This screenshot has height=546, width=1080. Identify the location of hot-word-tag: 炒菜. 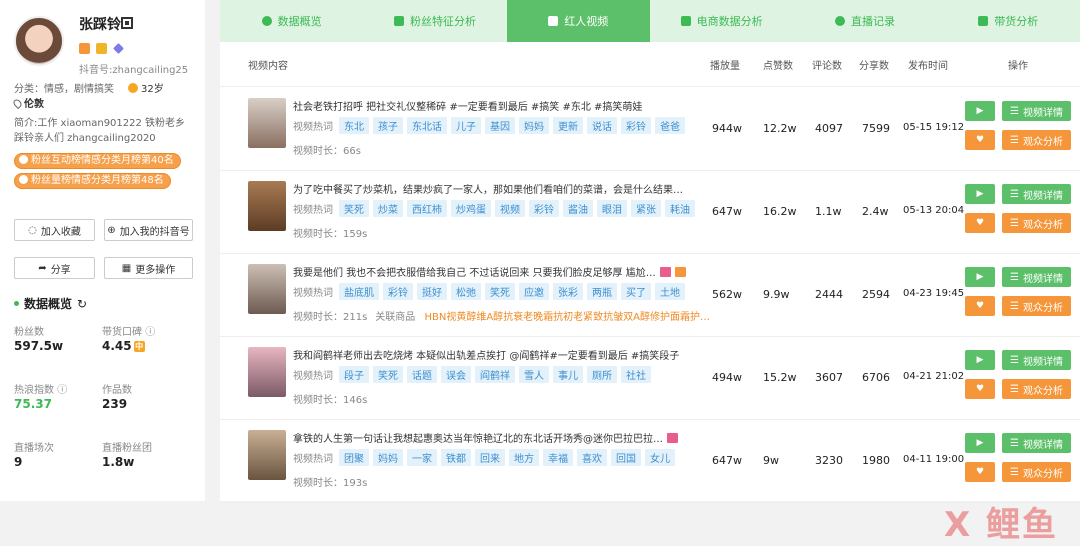
(388, 208).